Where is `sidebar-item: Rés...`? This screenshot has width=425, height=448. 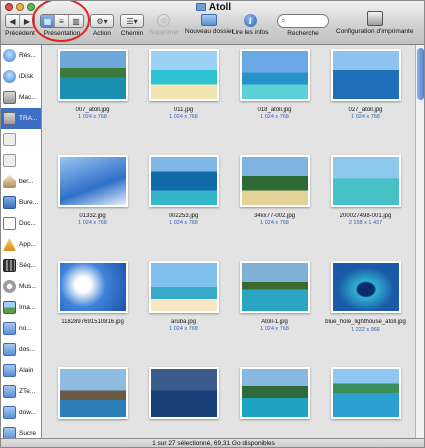
sidebar-item: Rés... is located at coordinates (21, 55).